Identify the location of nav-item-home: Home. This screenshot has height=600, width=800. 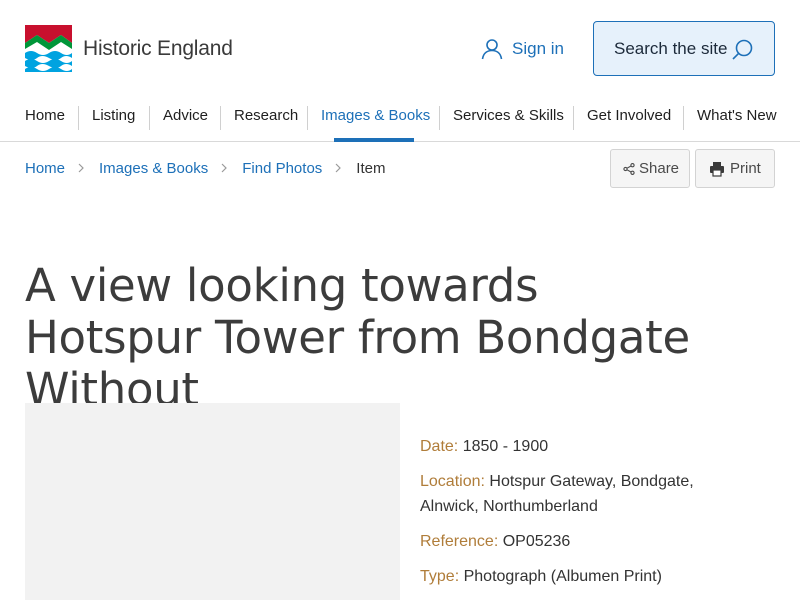
(45, 119).